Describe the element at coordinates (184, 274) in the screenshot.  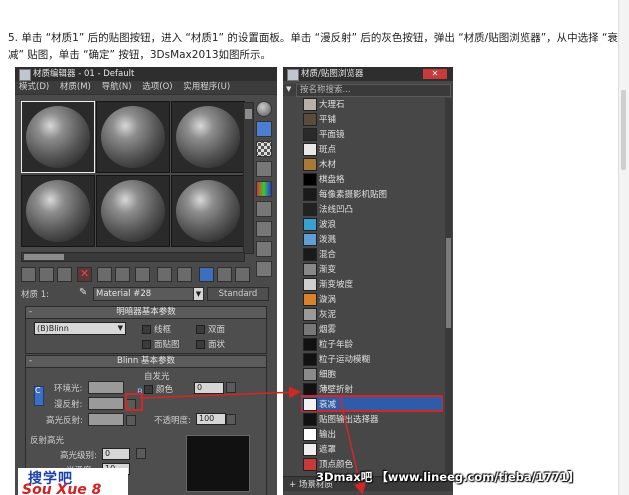
I see `show-end-result-icon` at that location.